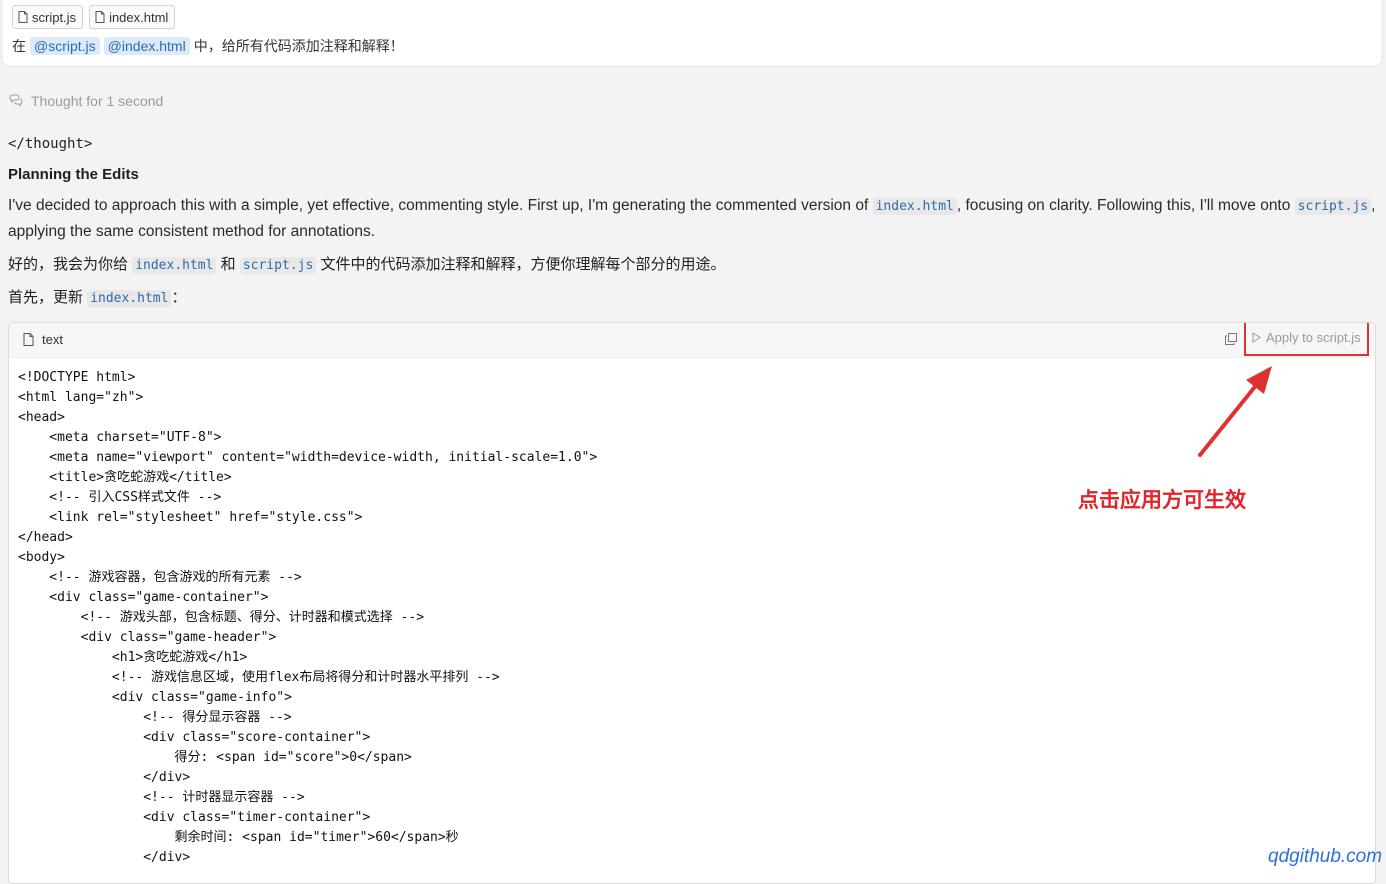  Describe the element at coordinates (65, 46) in the screenshot. I see `mention-script-js: @script.js` at that location.